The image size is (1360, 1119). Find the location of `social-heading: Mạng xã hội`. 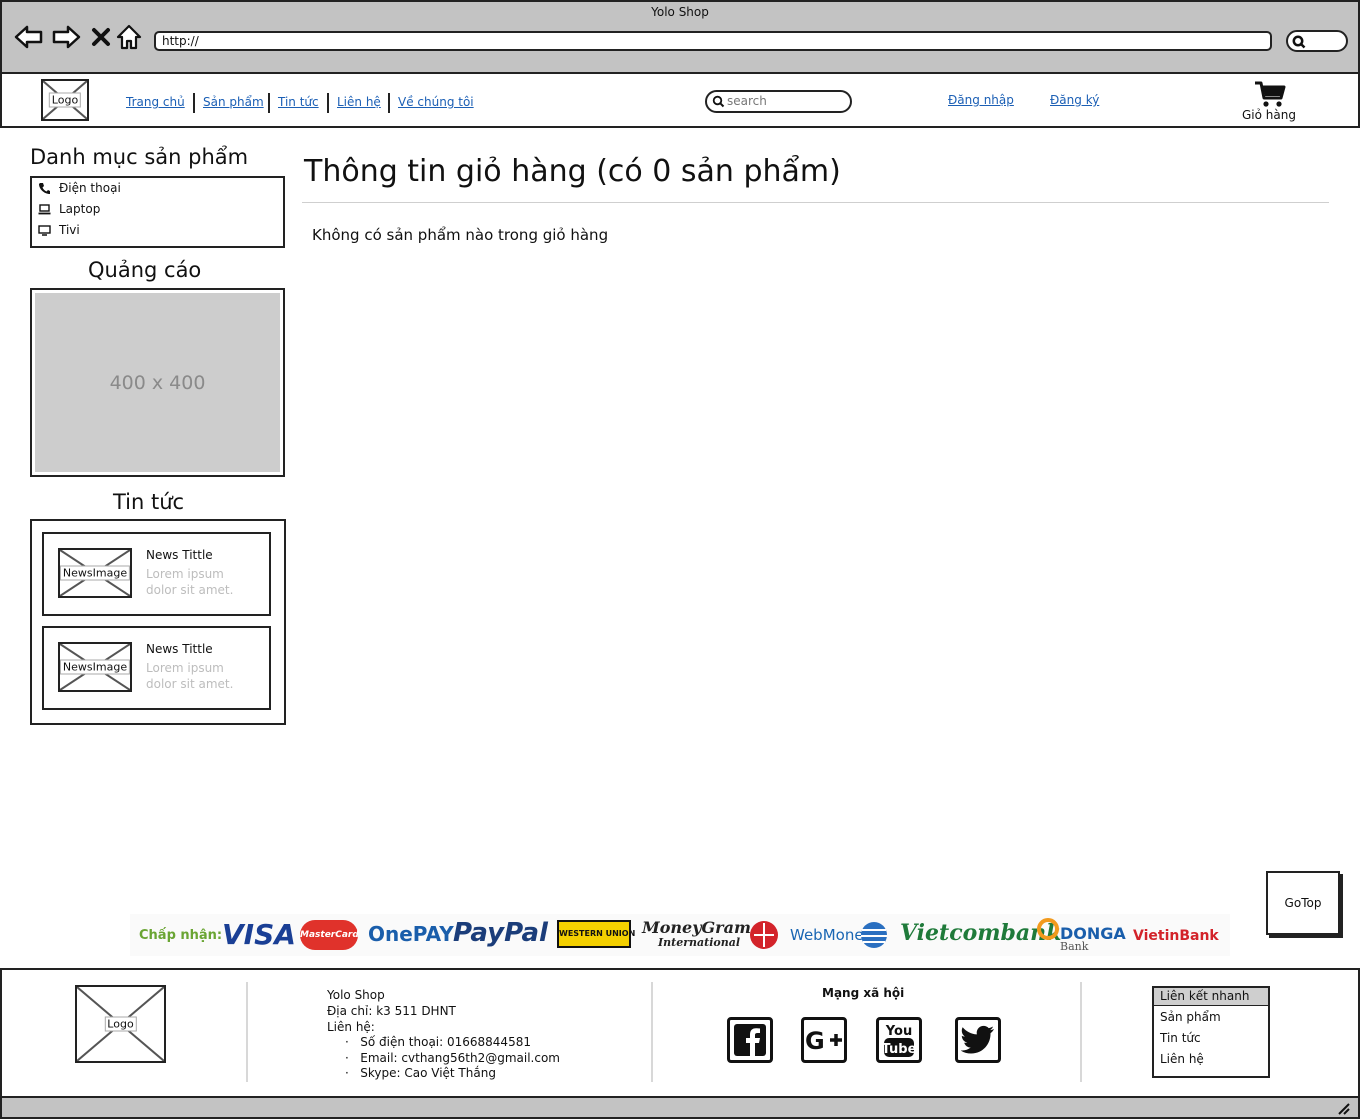

social-heading: Mạng xã hội is located at coordinates (863, 993).